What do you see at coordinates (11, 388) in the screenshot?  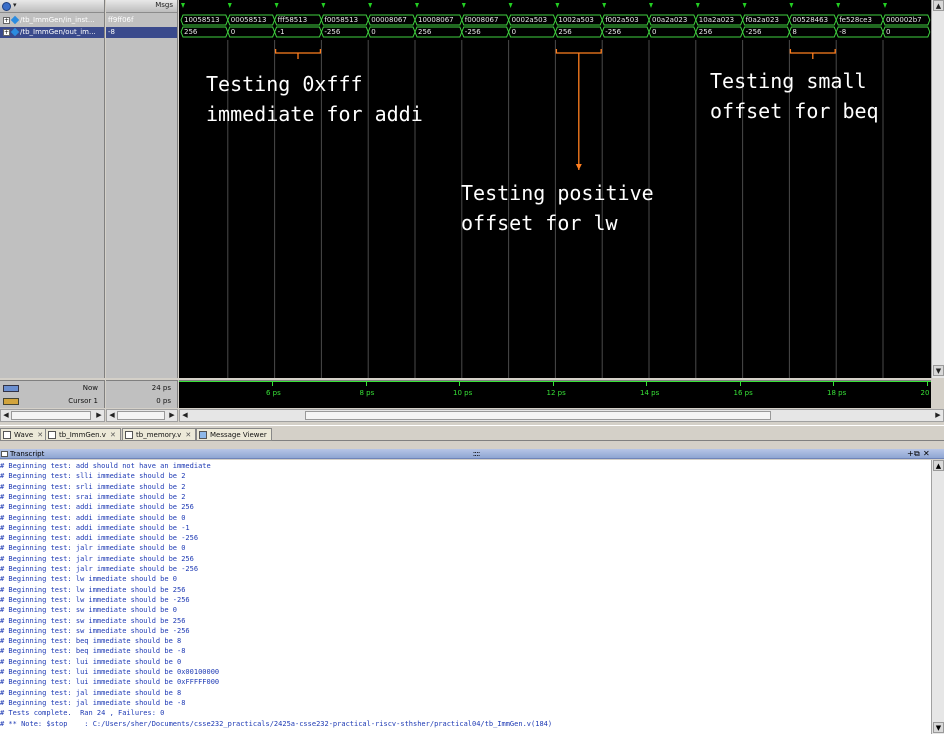 I see `now-icon` at bounding box center [11, 388].